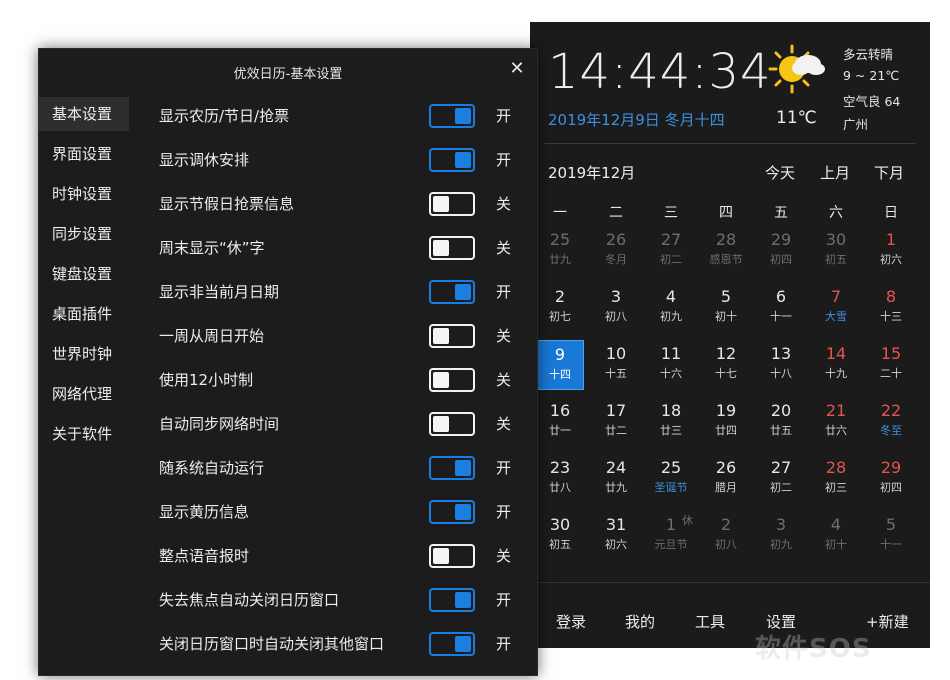 This screenshot has height=680, width=950. What do you see at coordinates (891, 422) in the screenshot?
I see `day-cell: 22 冬至` at bounding box center [891, 422].